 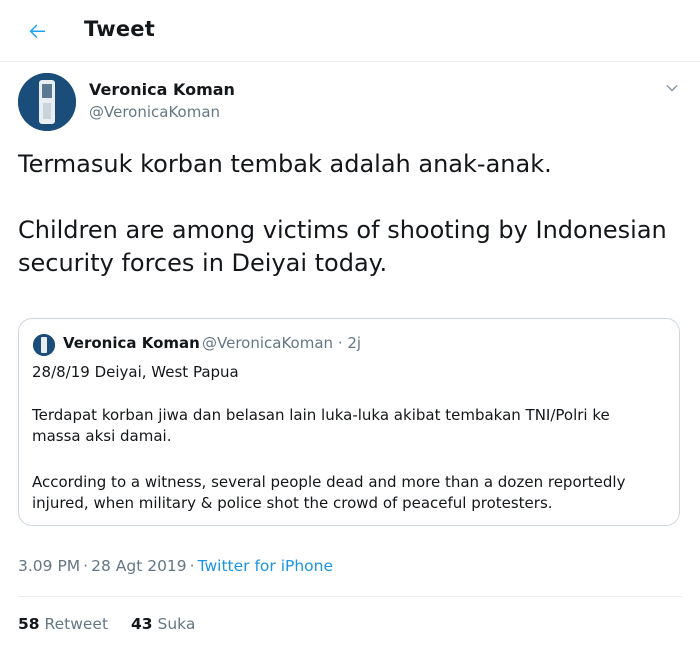 I want to click on back-button, so click(x=37, y=31).